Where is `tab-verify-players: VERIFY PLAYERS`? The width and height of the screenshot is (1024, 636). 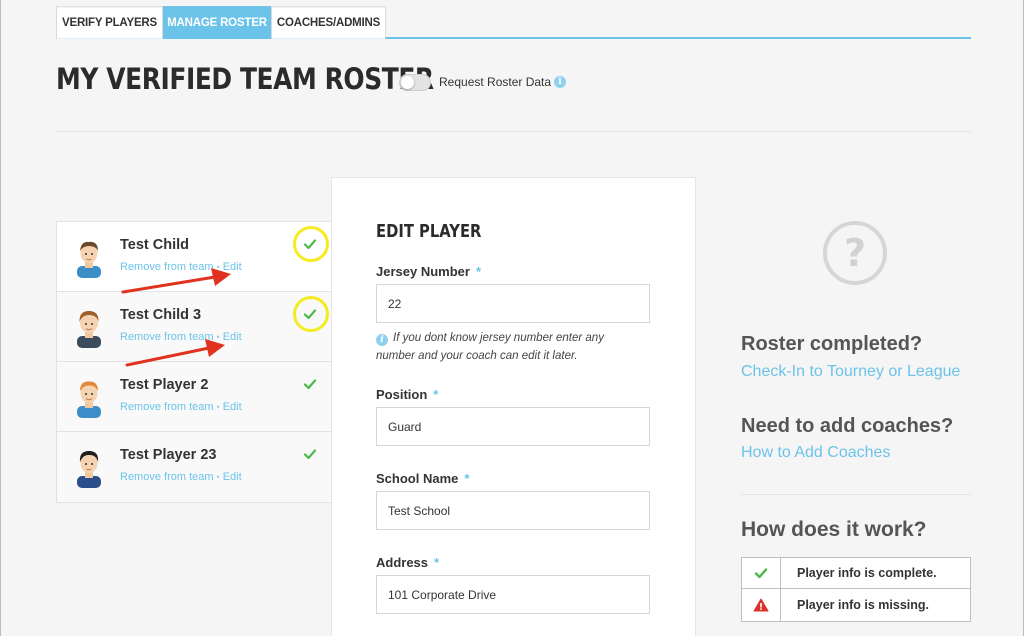
tab-verify-players: VERIFY PLAYERS is located at coordinates (109, 22).